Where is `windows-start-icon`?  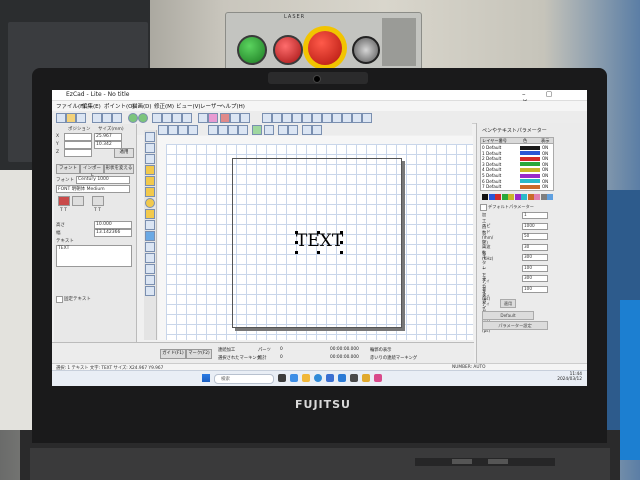 windows-start-icon is located at coordinates (206, 378).